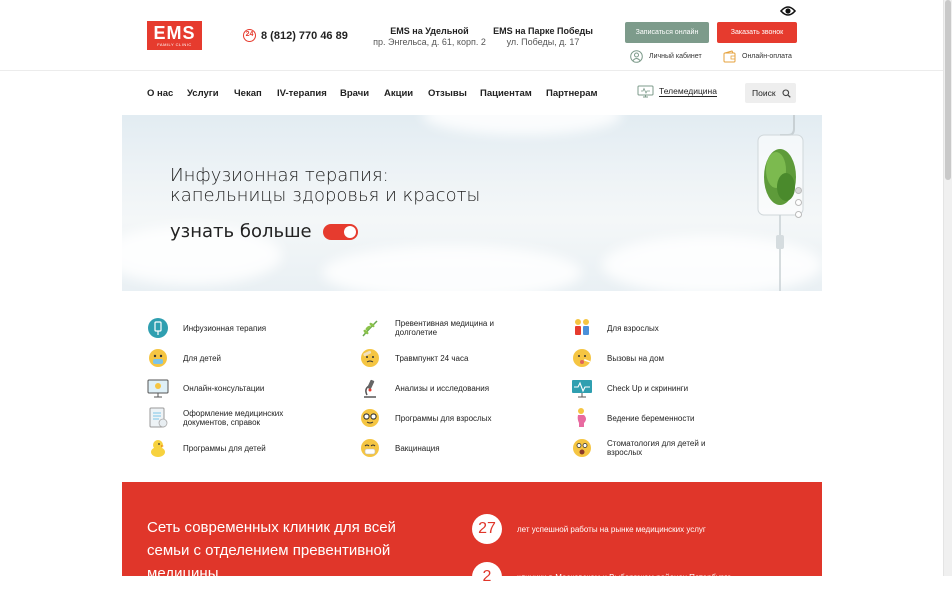  Describe the element at coordinates (158, 328) in the screenshot. I see `iv-drip-icon` at that location.